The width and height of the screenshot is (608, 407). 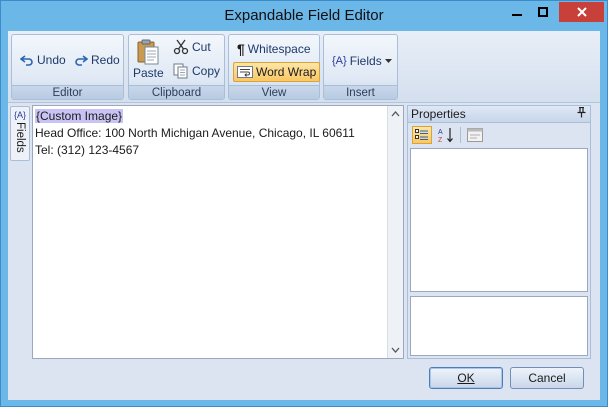 What do you see at coordinates (499, 135) in the screenshot?
I see `properties-toolbar: A Z` at bounding box center [499, 135].